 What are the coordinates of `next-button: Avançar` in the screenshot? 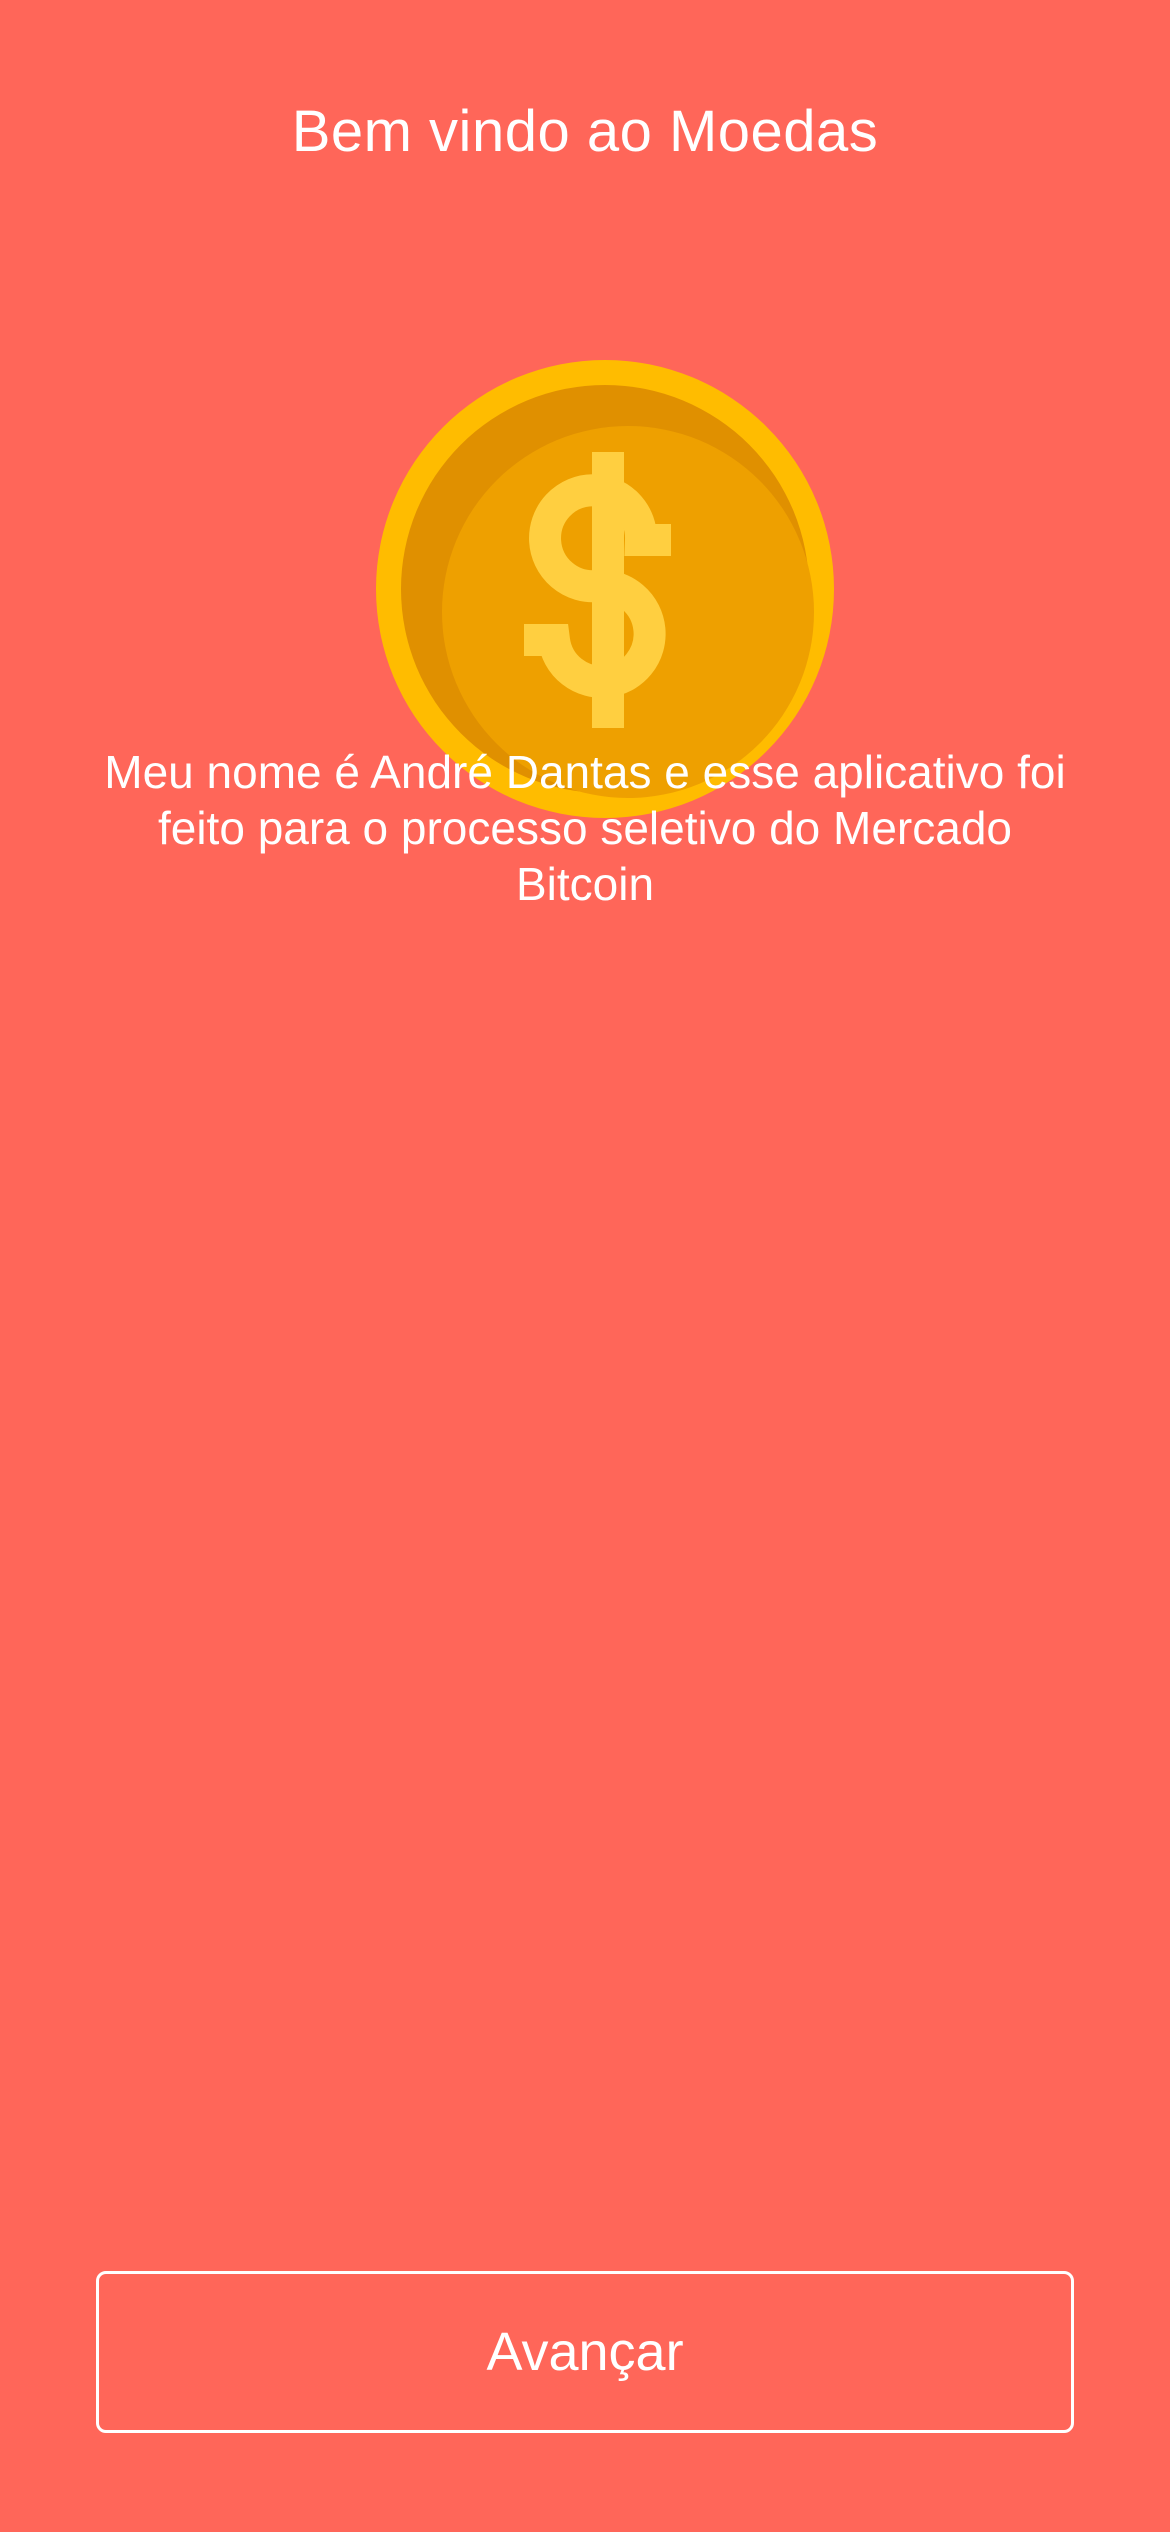 It's located at (585, 2352).